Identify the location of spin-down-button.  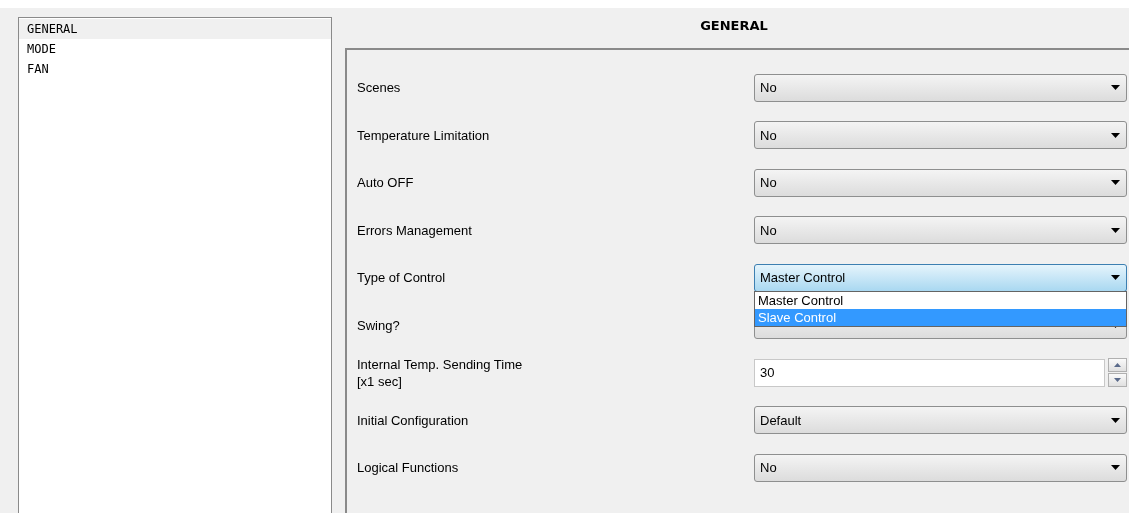
(1117, 380).